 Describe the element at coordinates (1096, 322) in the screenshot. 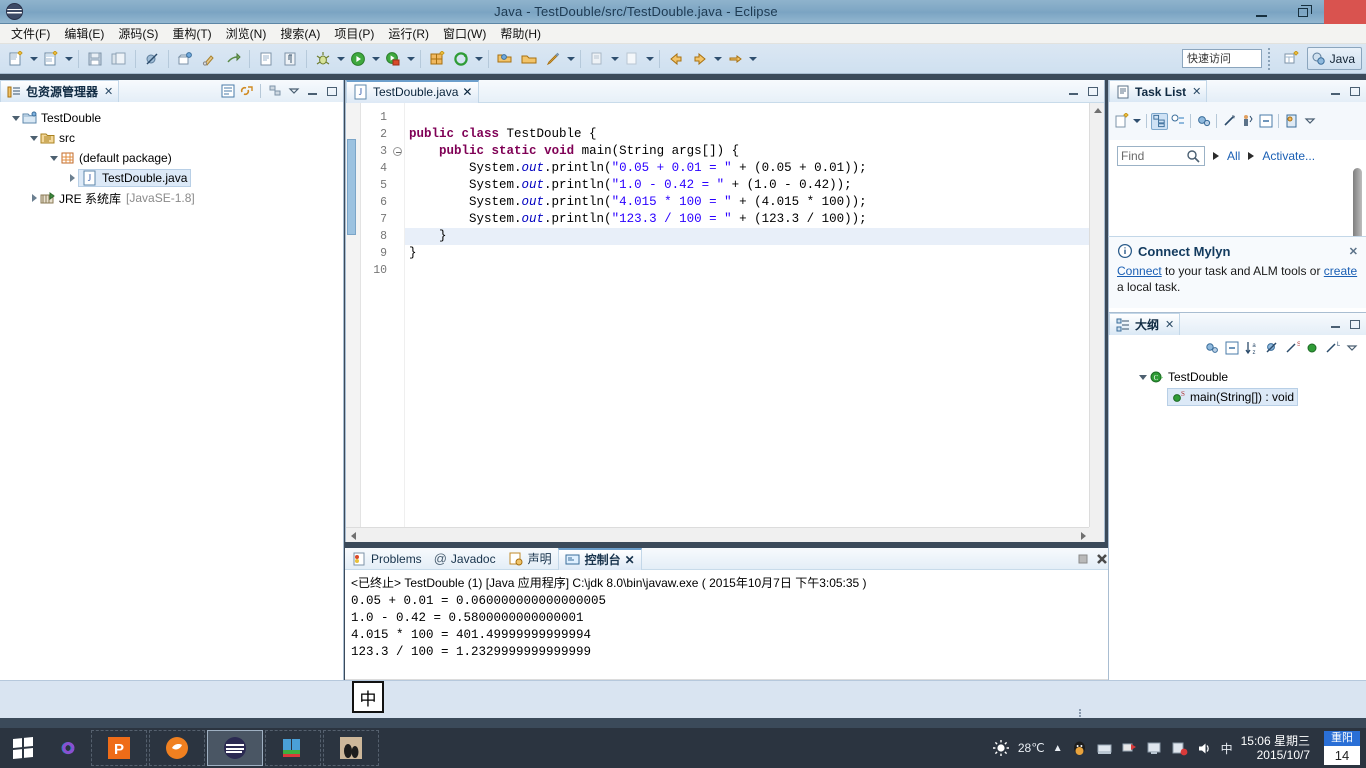

I see `editor-vertical-scrollbar` at that location.